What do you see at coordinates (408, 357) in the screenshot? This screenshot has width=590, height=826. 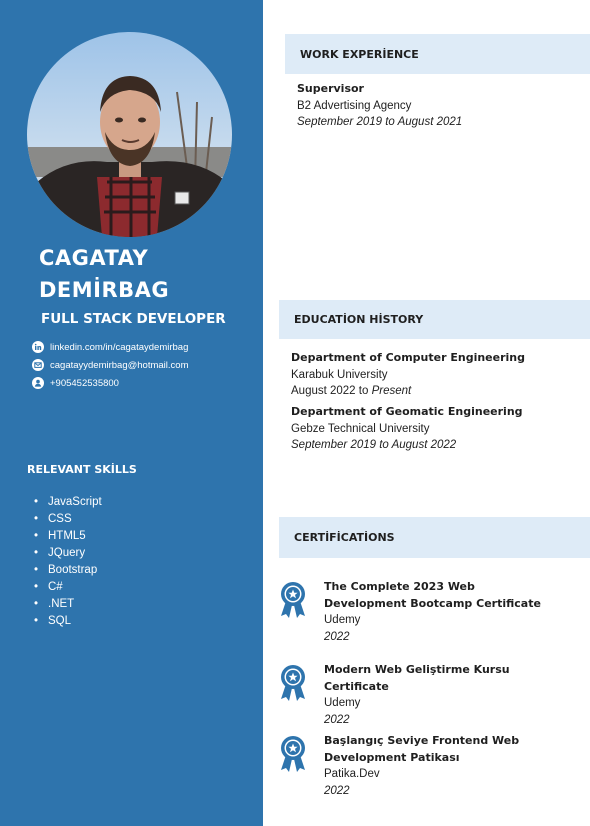 I see `education-degree: Department of Computer Engineering` at bounding box center [408, 357].